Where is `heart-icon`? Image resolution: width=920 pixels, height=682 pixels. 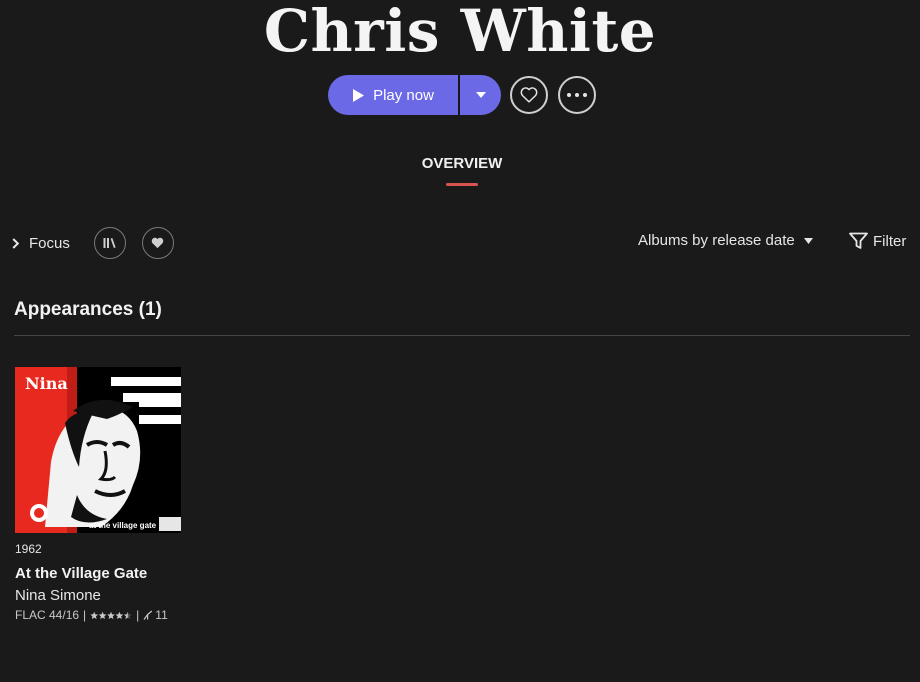 heart-icon is located at coordinates (158, 243).